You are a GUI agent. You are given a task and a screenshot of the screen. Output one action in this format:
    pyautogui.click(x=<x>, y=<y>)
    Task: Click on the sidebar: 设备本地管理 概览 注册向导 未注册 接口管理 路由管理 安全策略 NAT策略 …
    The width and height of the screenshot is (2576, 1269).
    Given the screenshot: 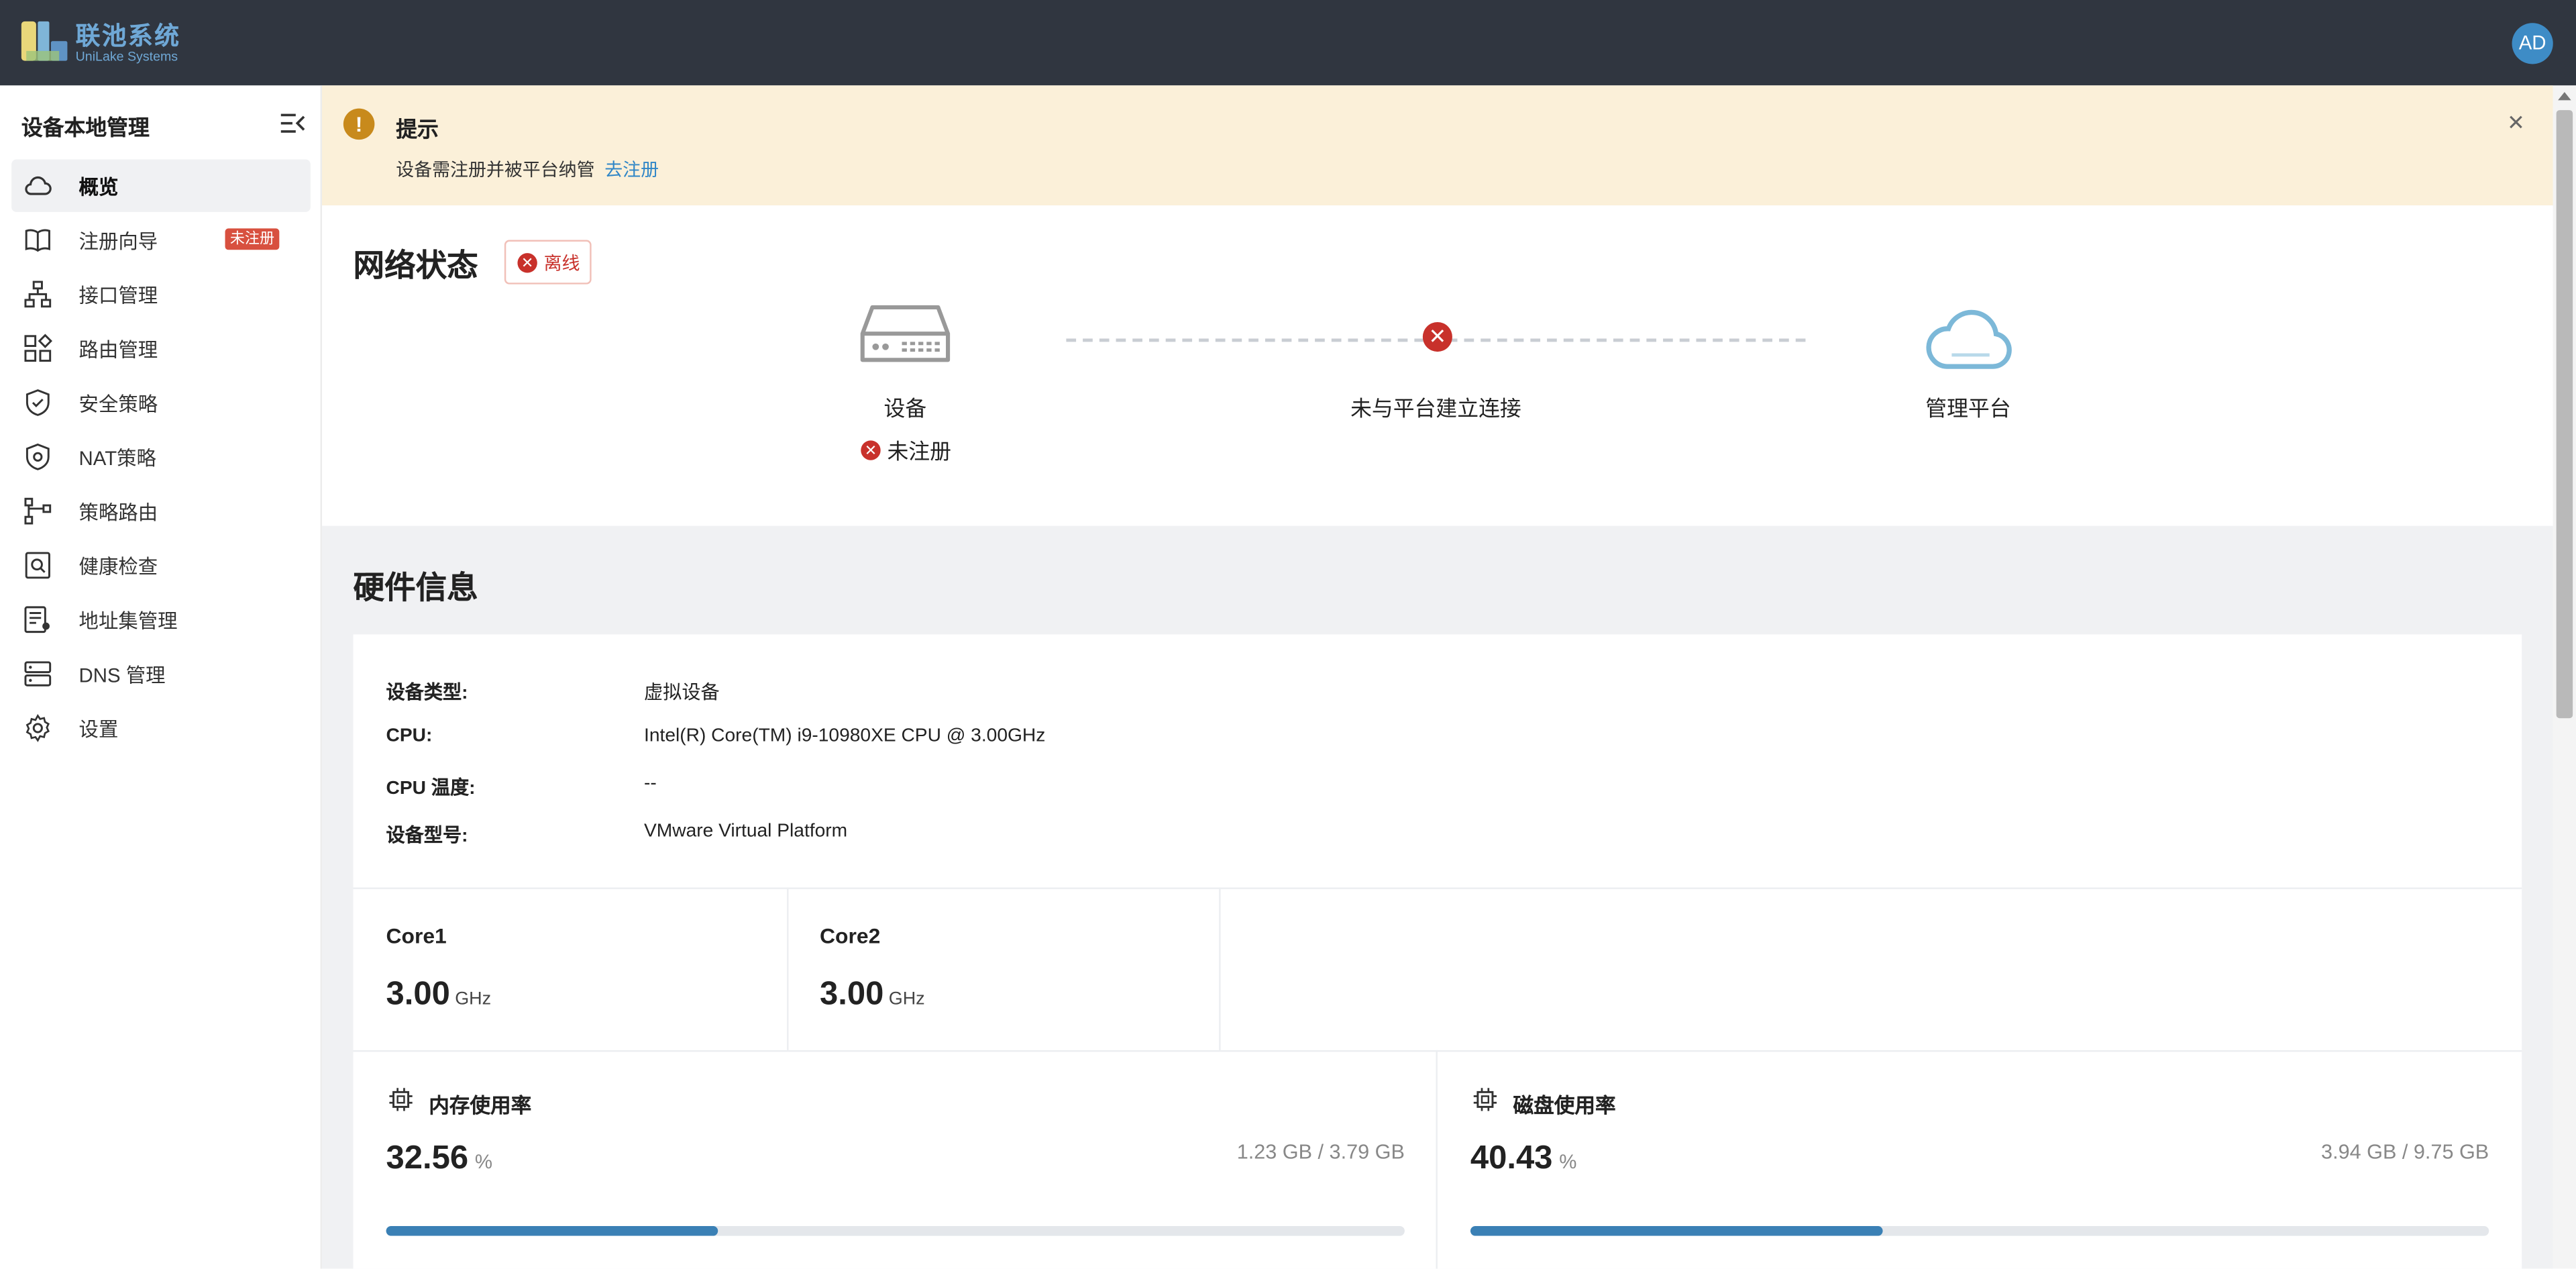 What is the action you would take?
    pyautogui.click(x=161, y=677)
    